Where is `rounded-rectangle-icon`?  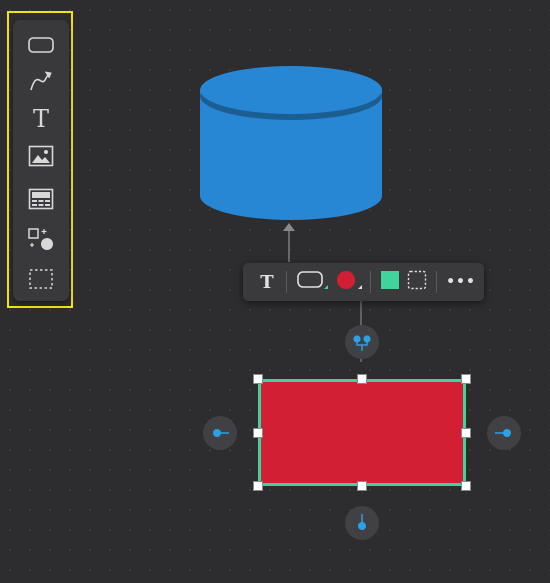
rounded-rectangle-icon is located at coordinates (312, 282).